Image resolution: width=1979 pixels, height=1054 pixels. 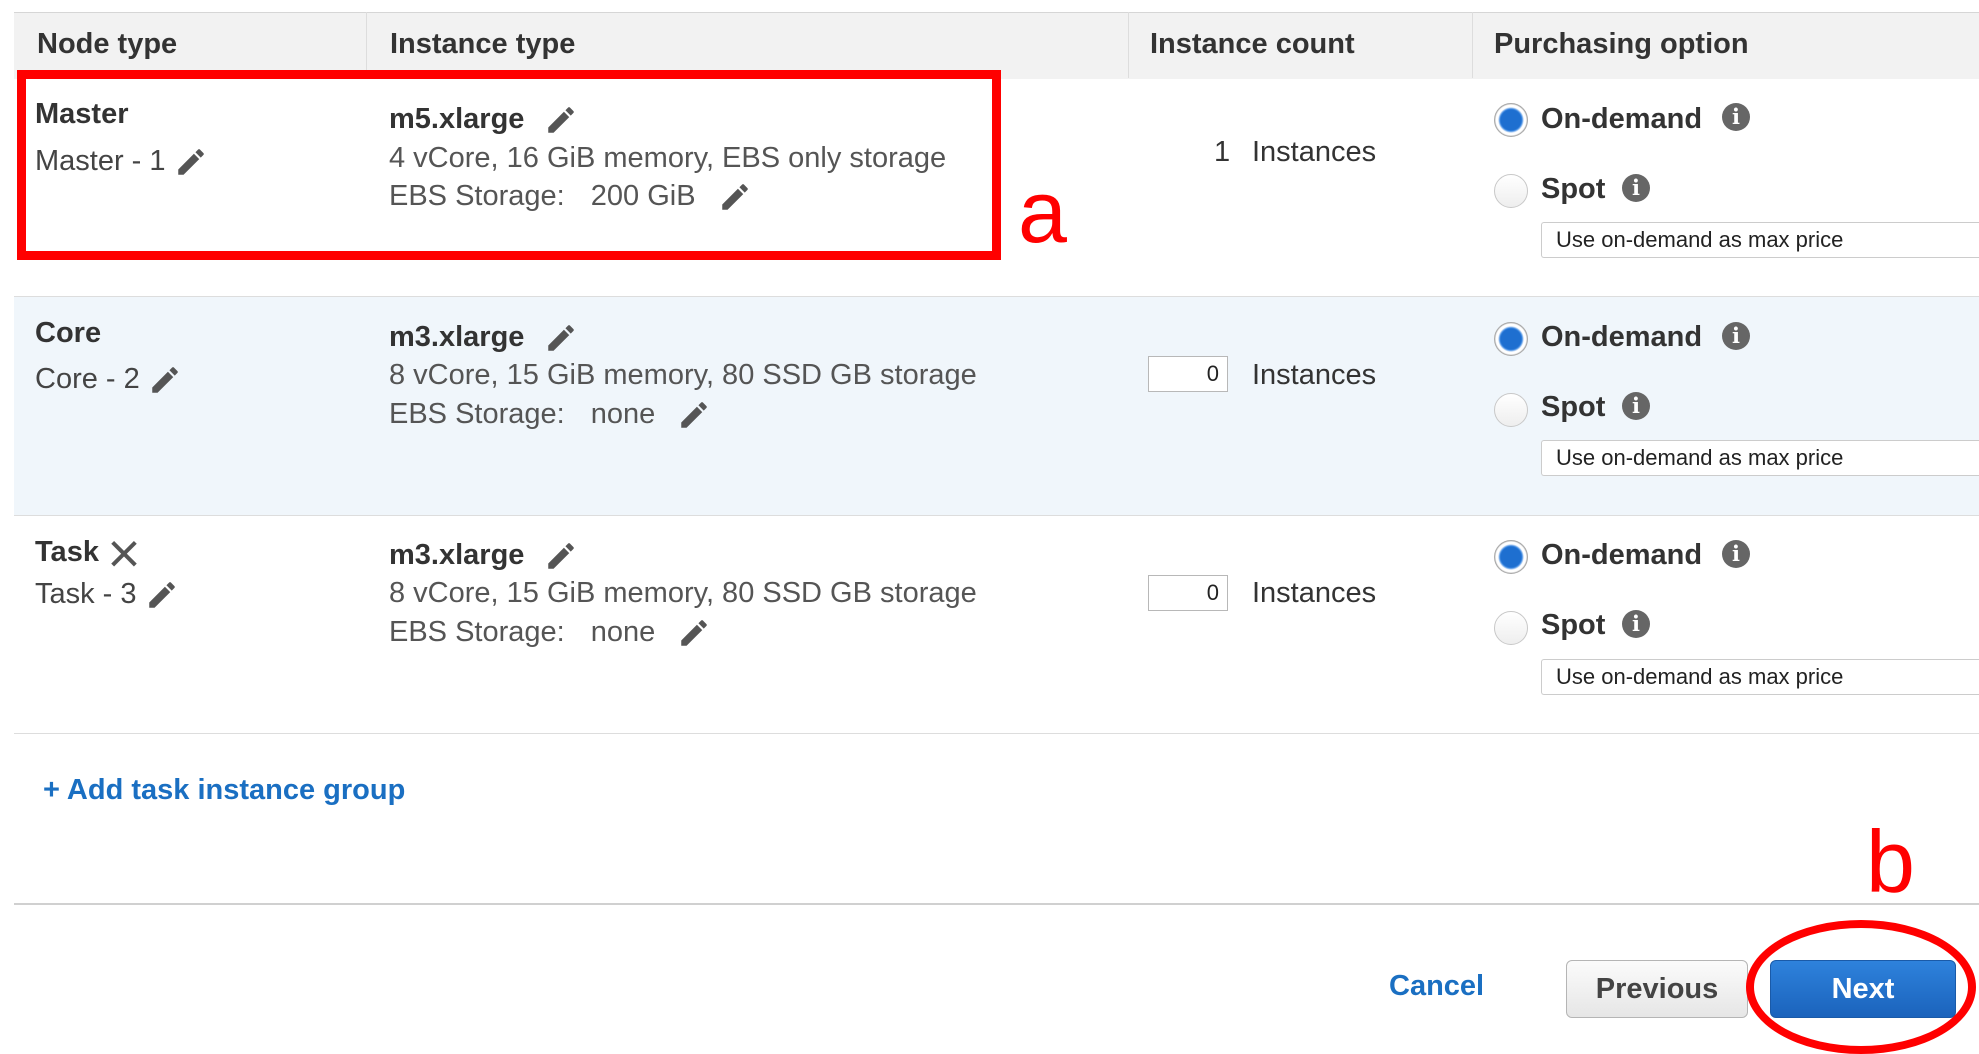 I want to click on footer-divider, so click(x=996, y=904).